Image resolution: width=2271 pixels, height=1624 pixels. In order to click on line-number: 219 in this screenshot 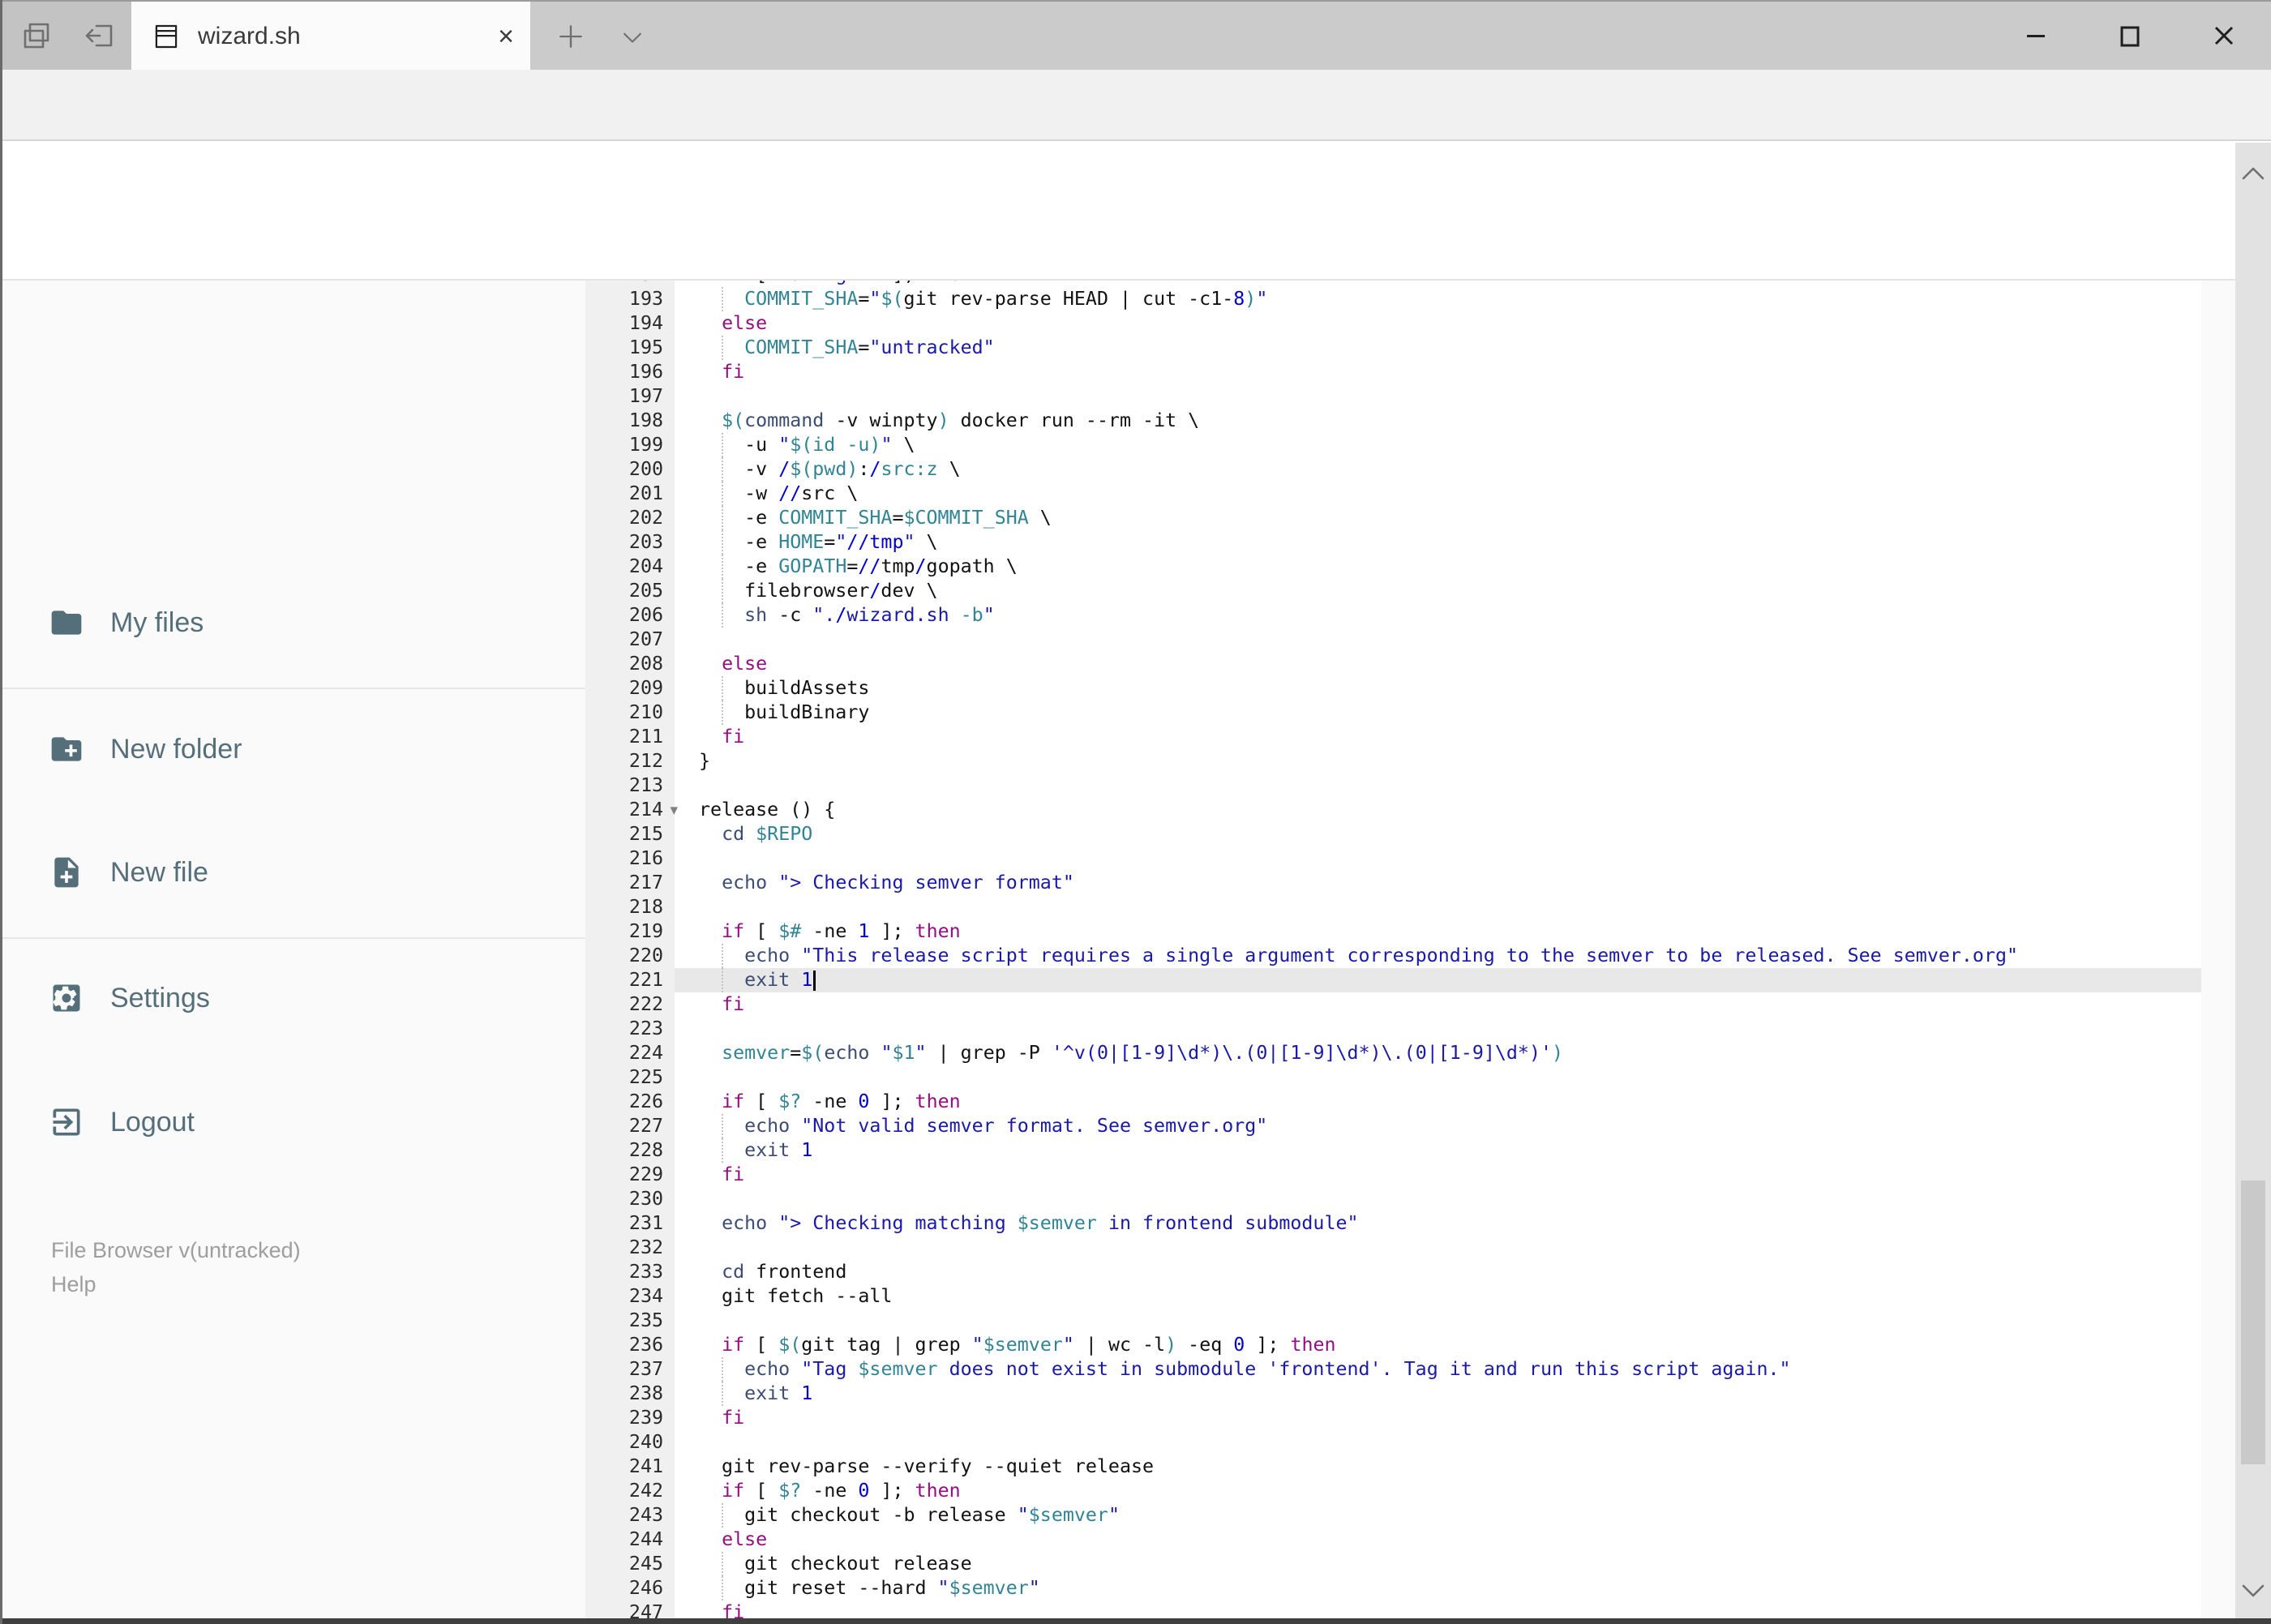, I will do `click(630, 932)`.